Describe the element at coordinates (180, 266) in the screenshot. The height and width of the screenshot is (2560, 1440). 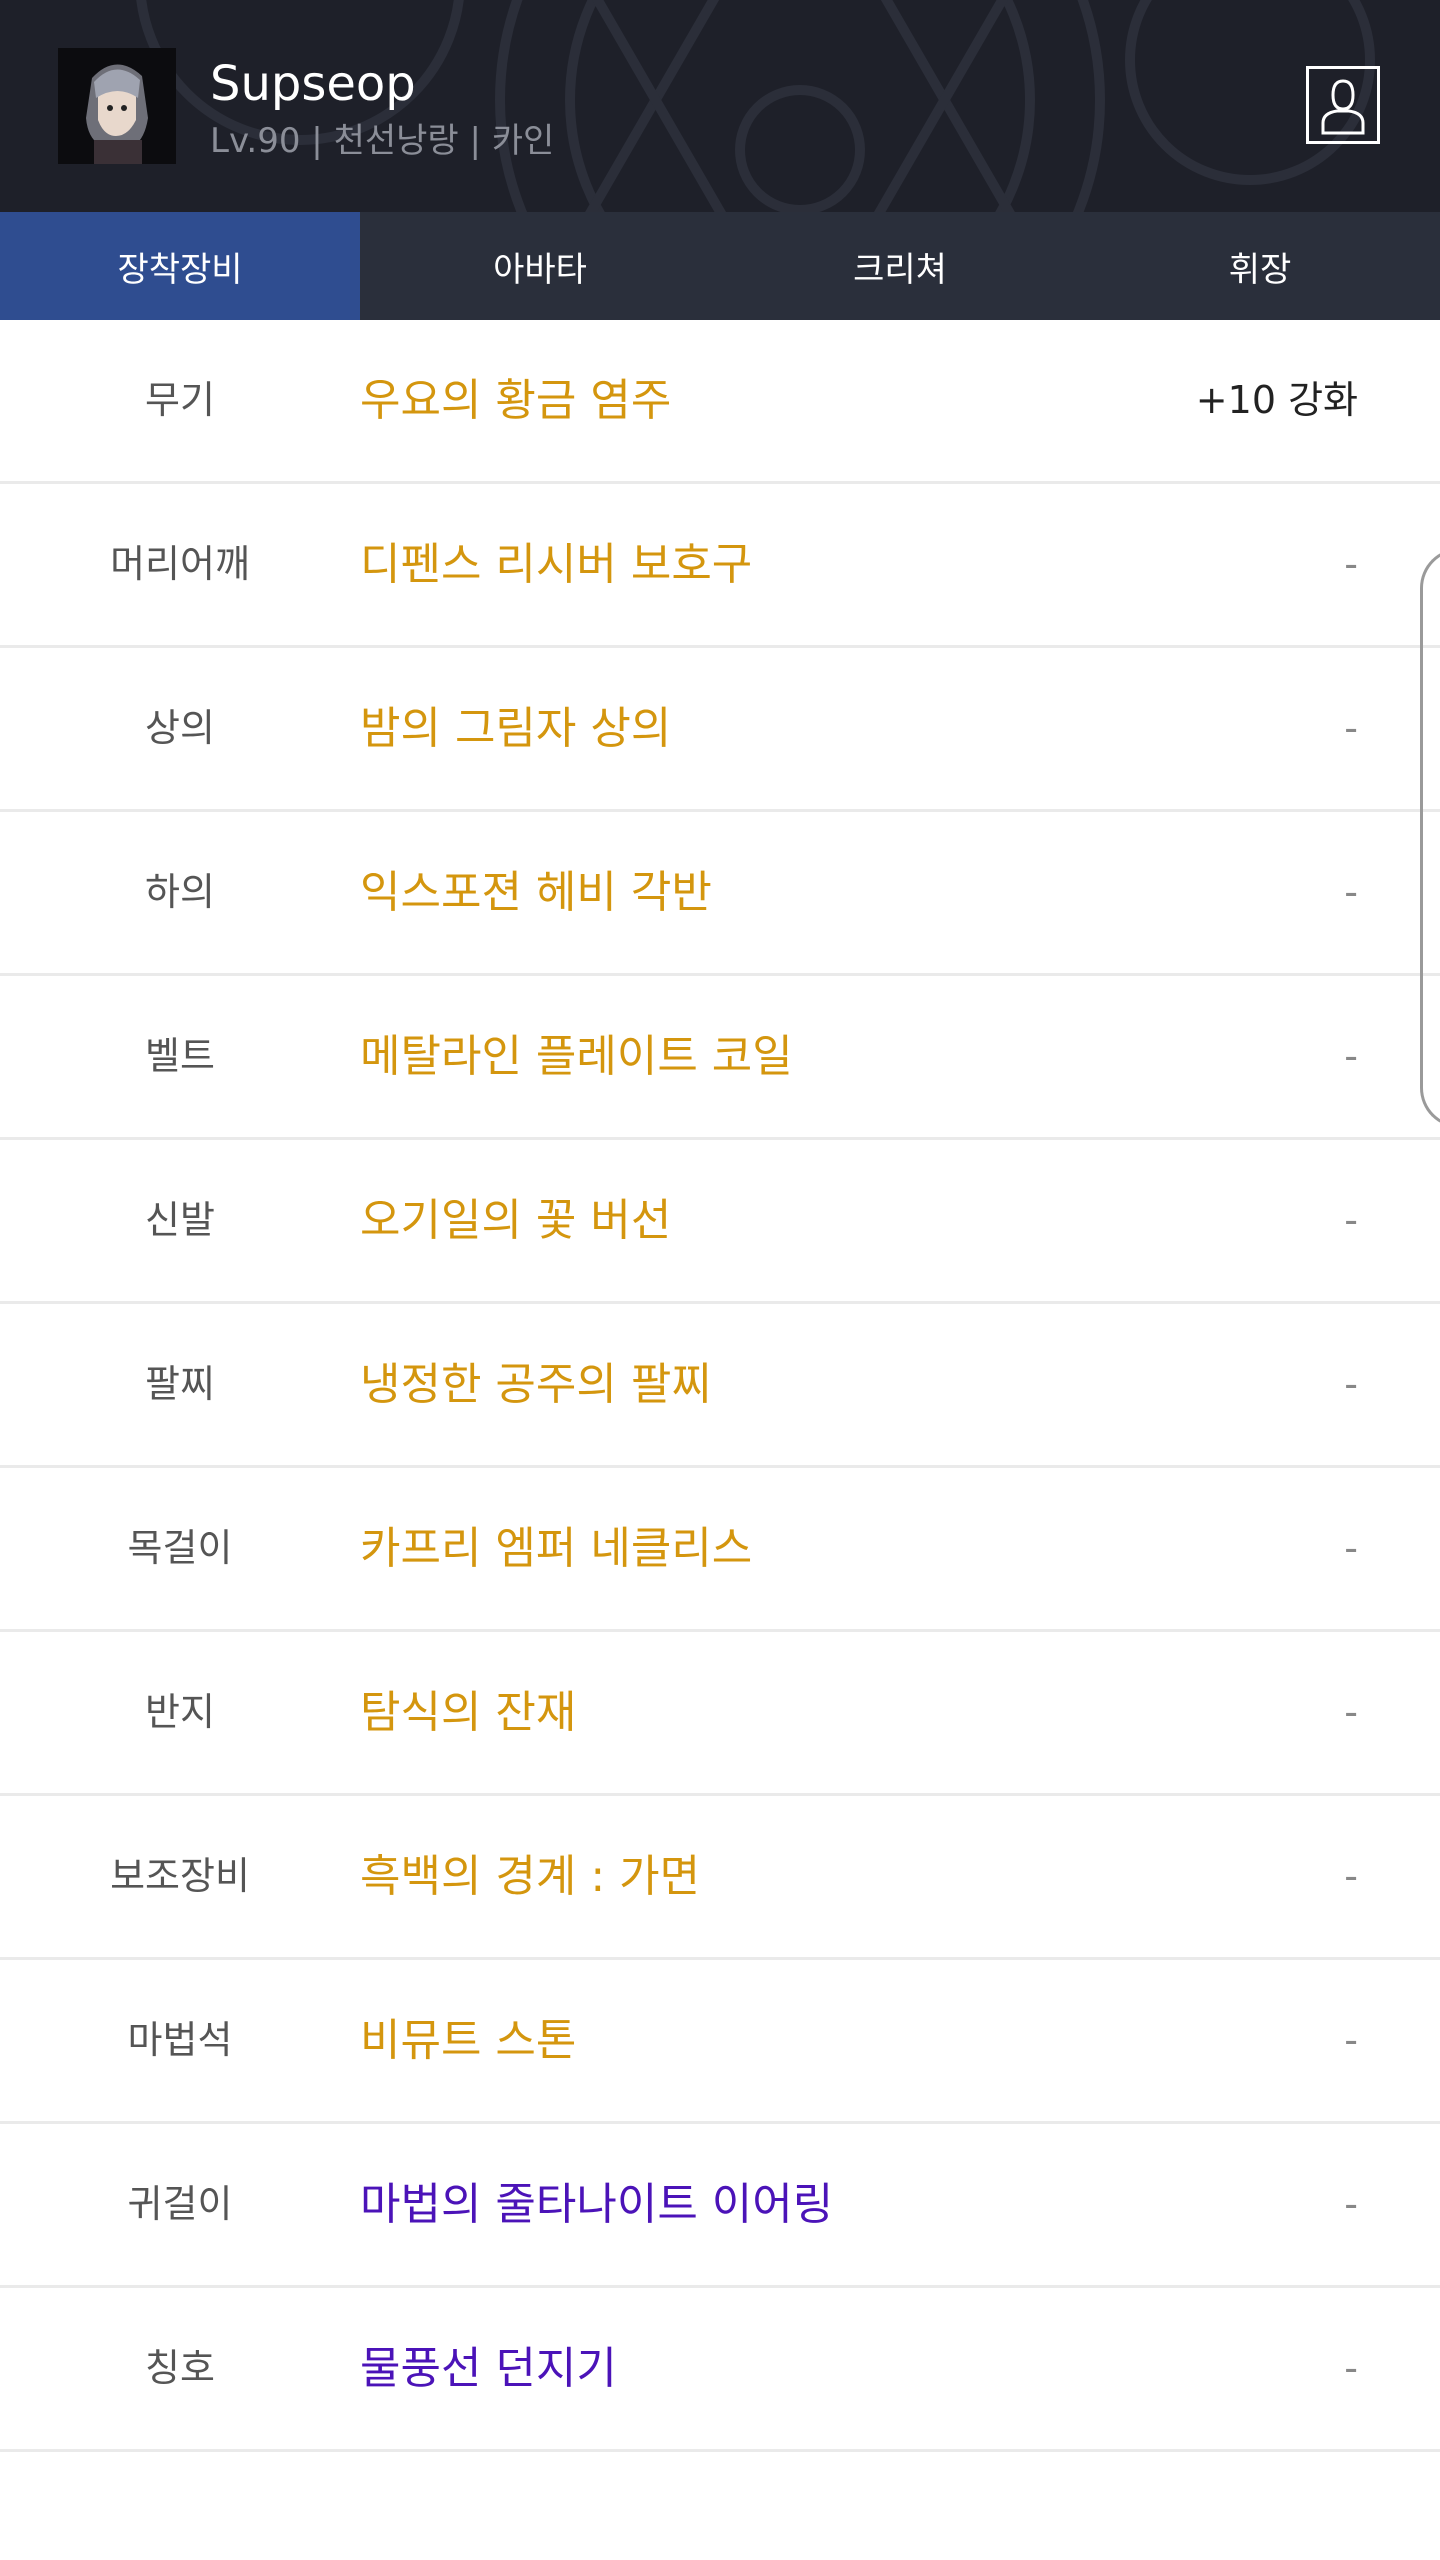
I see `tab-equipped-gear: 장착장비` at that location.